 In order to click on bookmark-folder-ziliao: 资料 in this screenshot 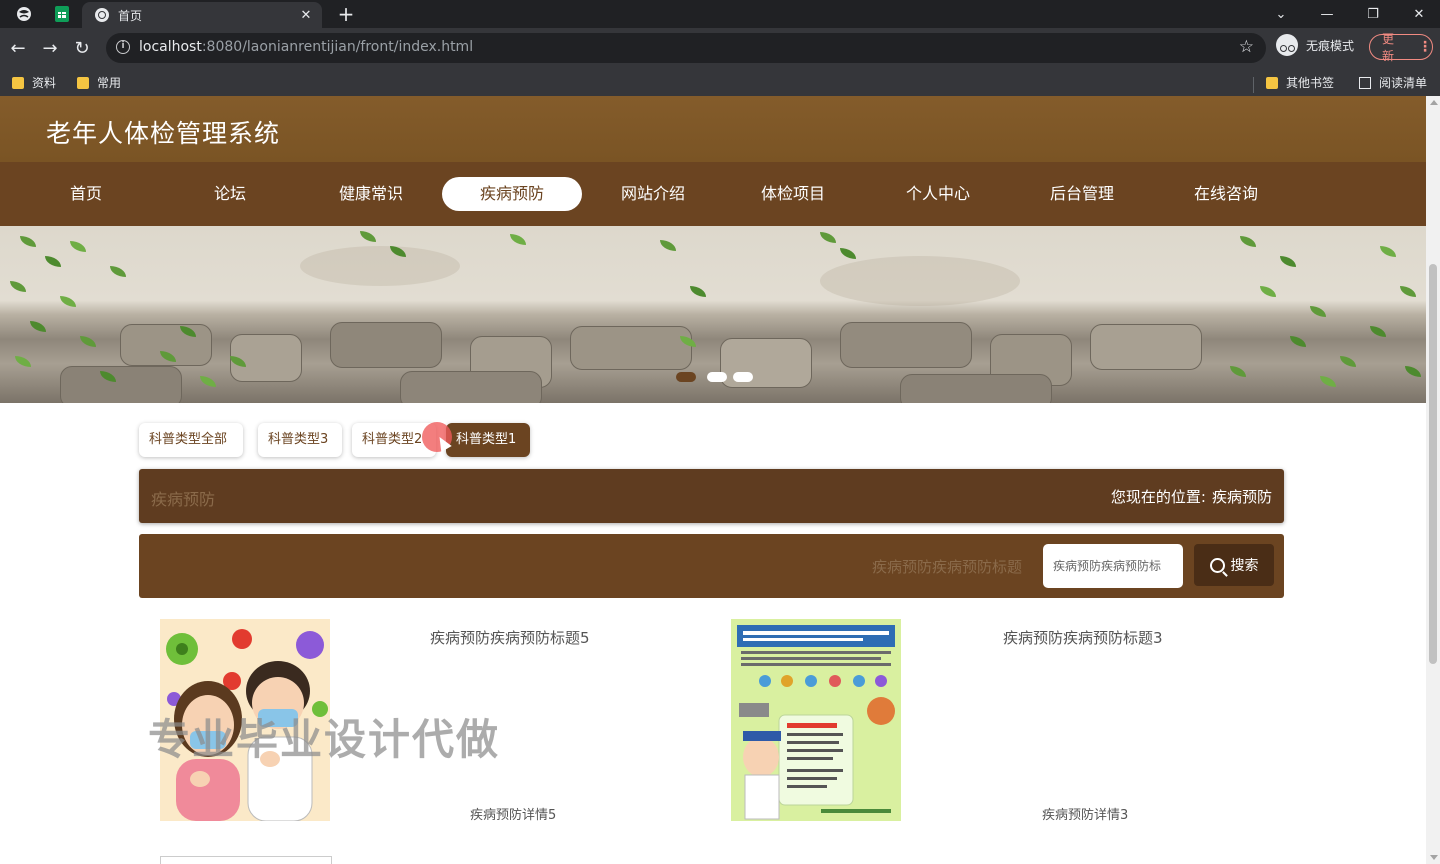, I will do `click(34, 82)`.